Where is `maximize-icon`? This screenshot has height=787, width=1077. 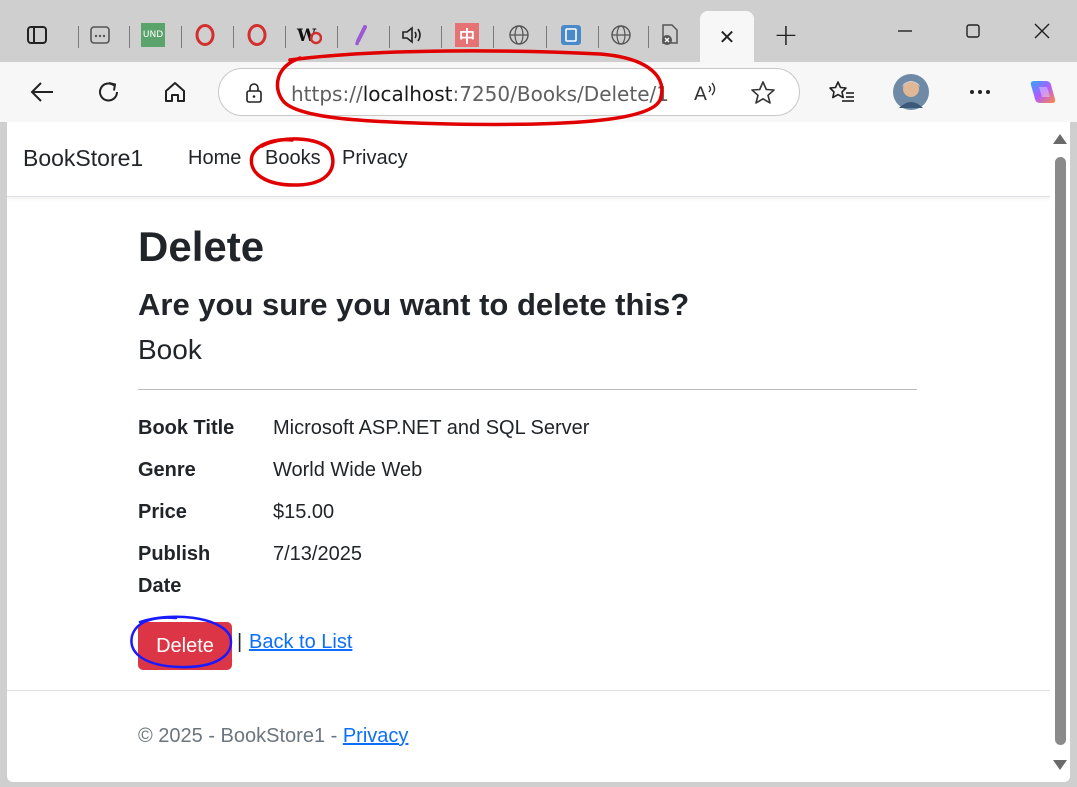 maximize-icon is located at coordinates (973, 31).